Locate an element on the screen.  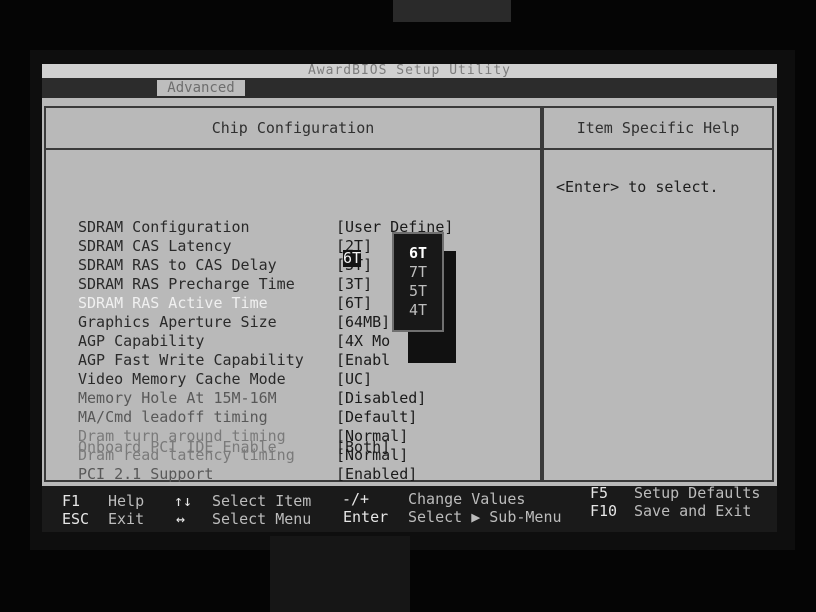
setting-row-onboard-pci-ide: Onboard PCI IDE Enable [Both] is located at coordinates (308, 447).